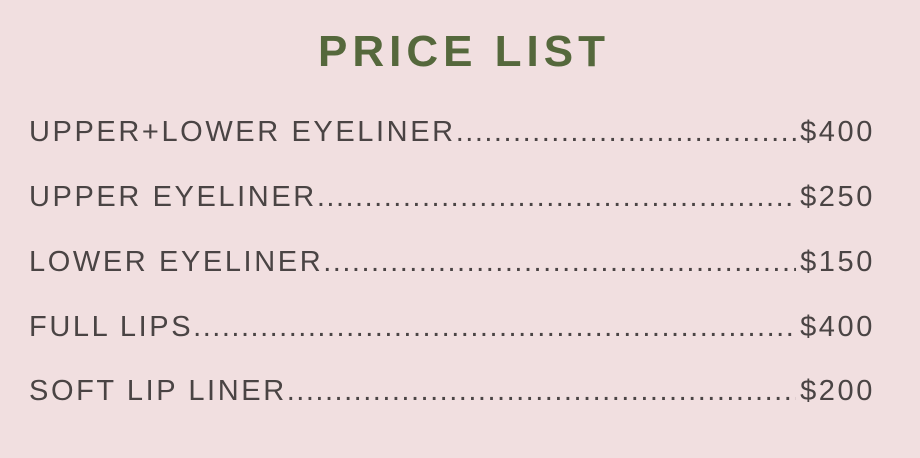 The width and height of the screenshot is (920, 458). What do you see at coordinates (464, 51) in the screenshot?
I see `price-list-title: PRICE LIST` at bounding box center [464, 51].